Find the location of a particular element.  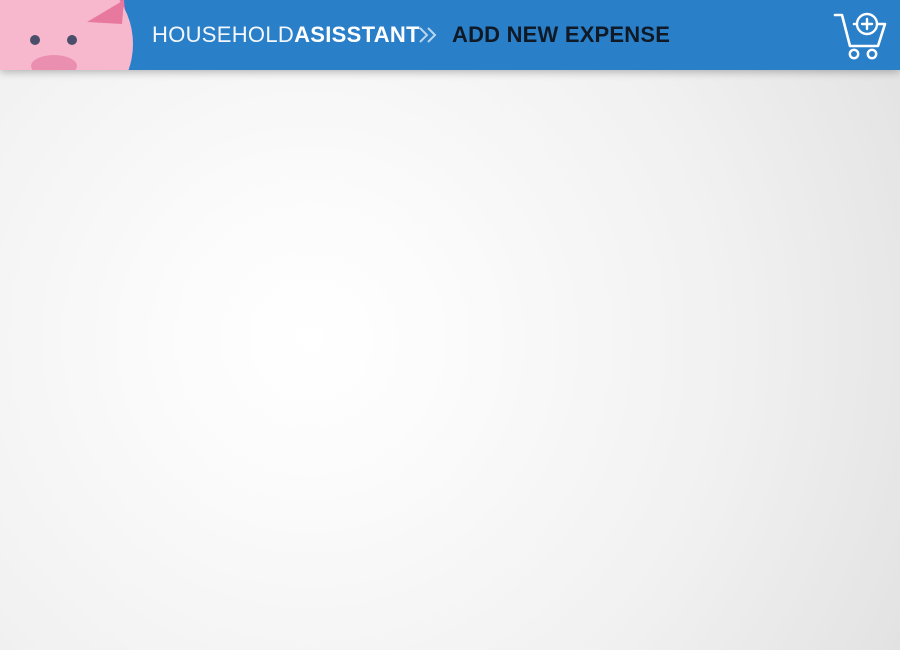

pig-icon is located at coordinates (67, 35).